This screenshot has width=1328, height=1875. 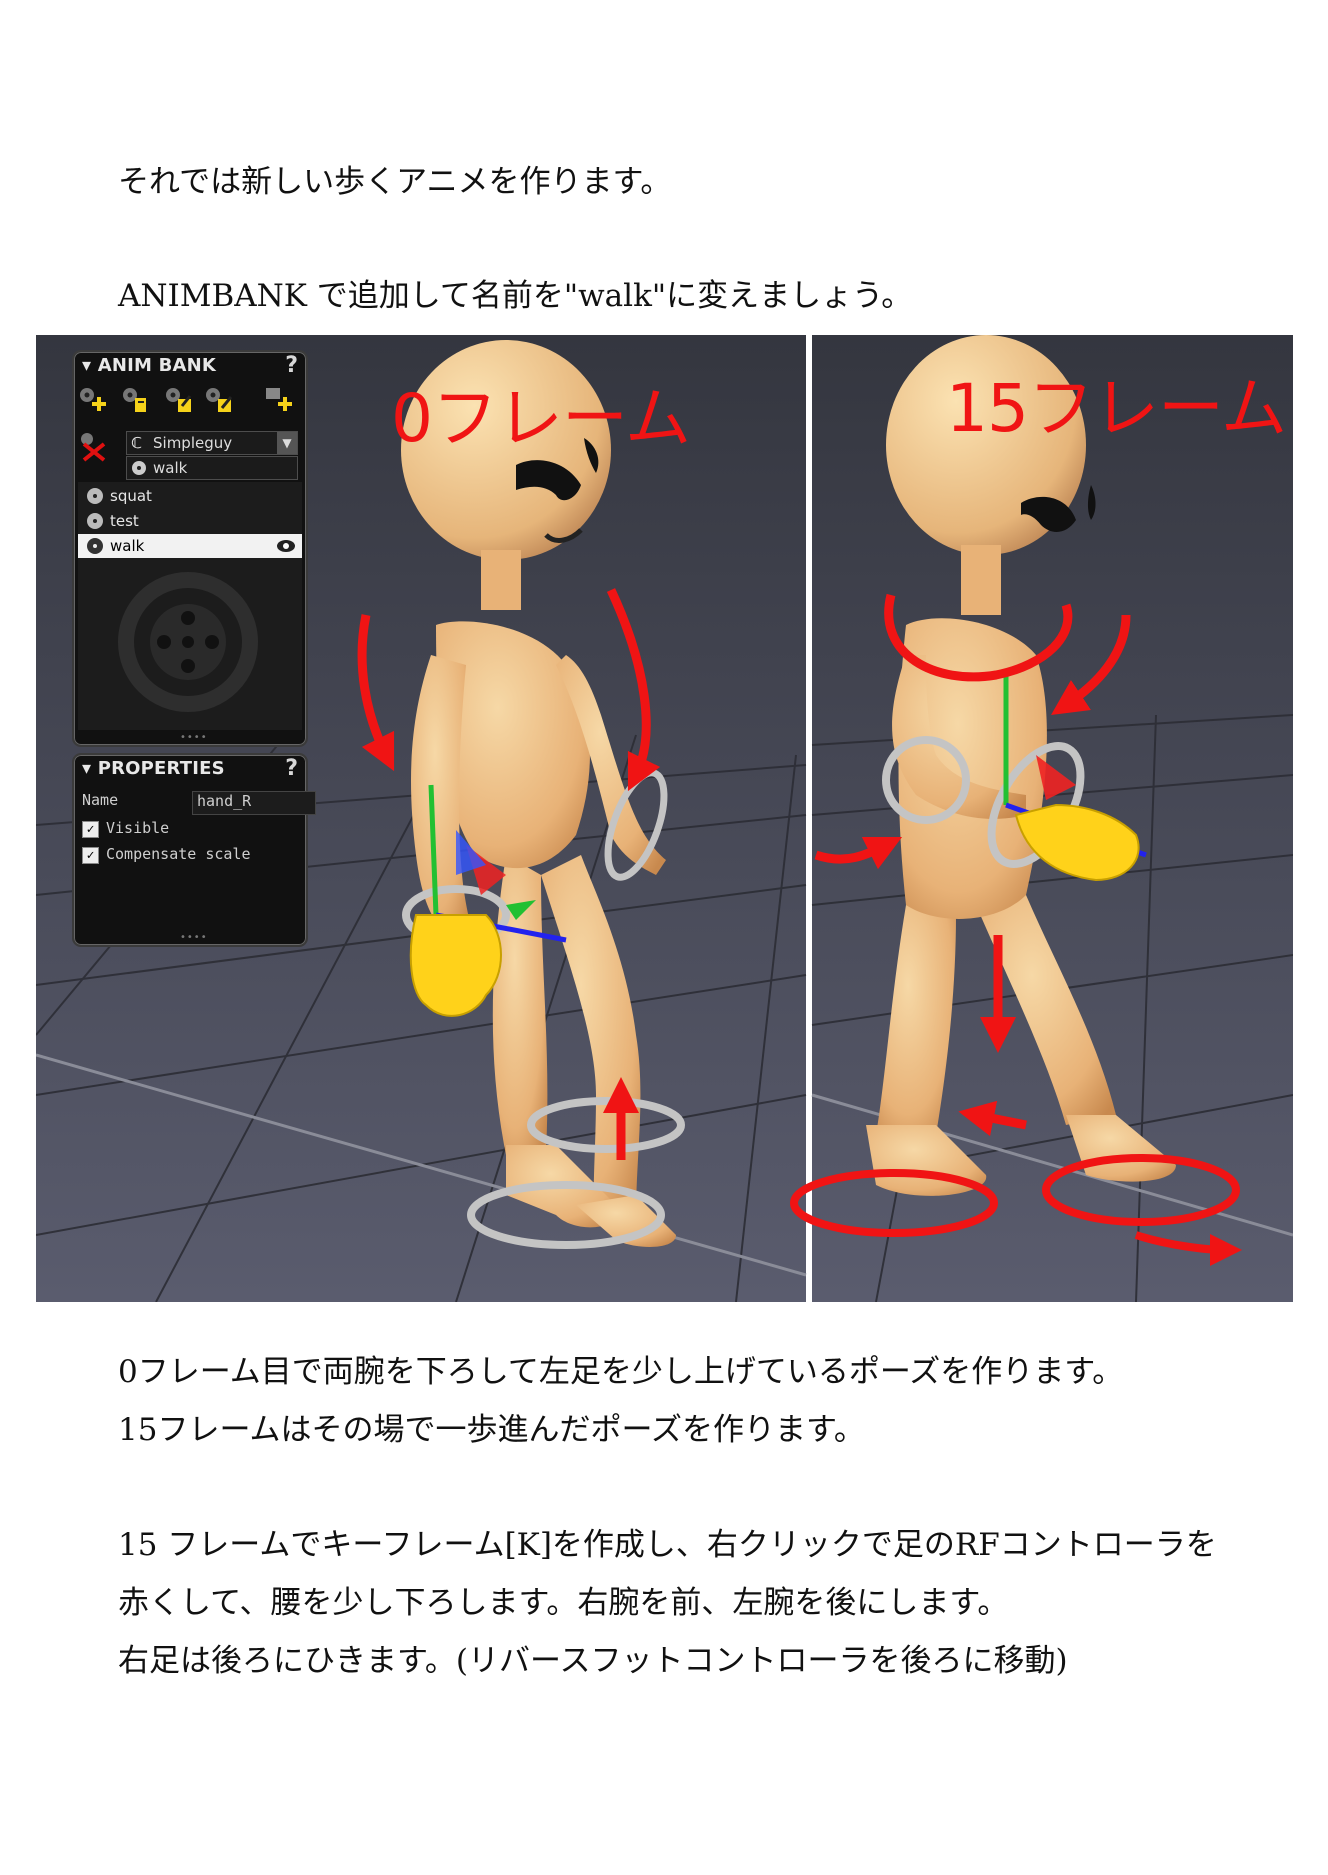 I want to click on chevron-down-icon: ▼, so click(x=287, y=443).